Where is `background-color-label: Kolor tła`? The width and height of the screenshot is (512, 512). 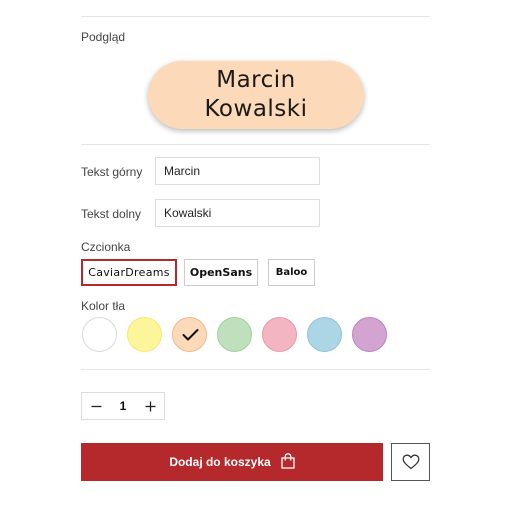 background-color-label: Kolor tła is located at coordinates (103, 306).